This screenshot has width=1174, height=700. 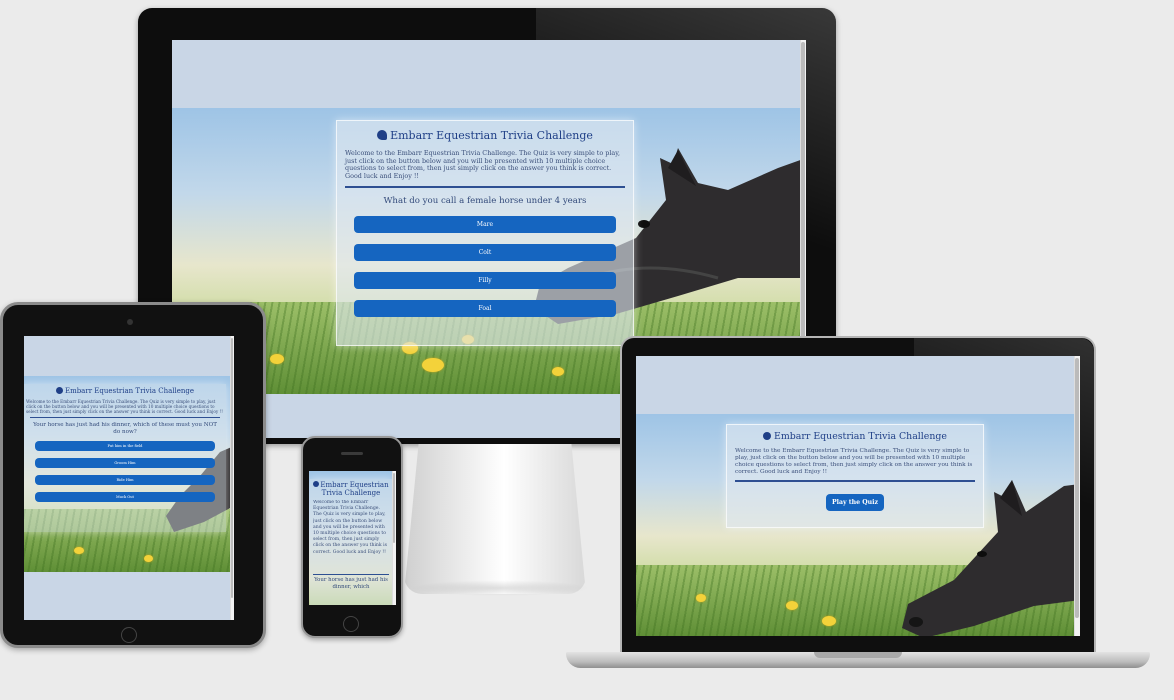 What do you see at coordinates (129, 635) in the screenshot?
I see `tablet-home-button` at bounding box center [129, 635].